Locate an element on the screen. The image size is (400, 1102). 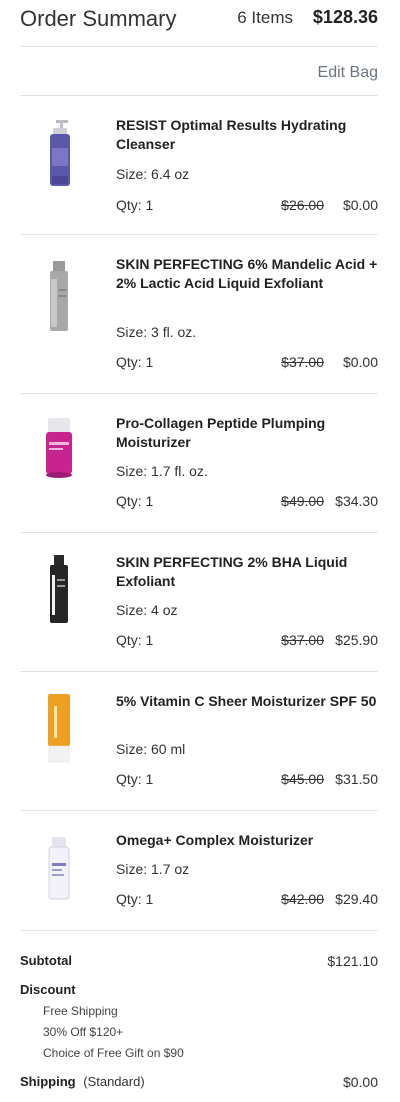
product-image-white-pump-bottle is located at coordinates (59, 868).